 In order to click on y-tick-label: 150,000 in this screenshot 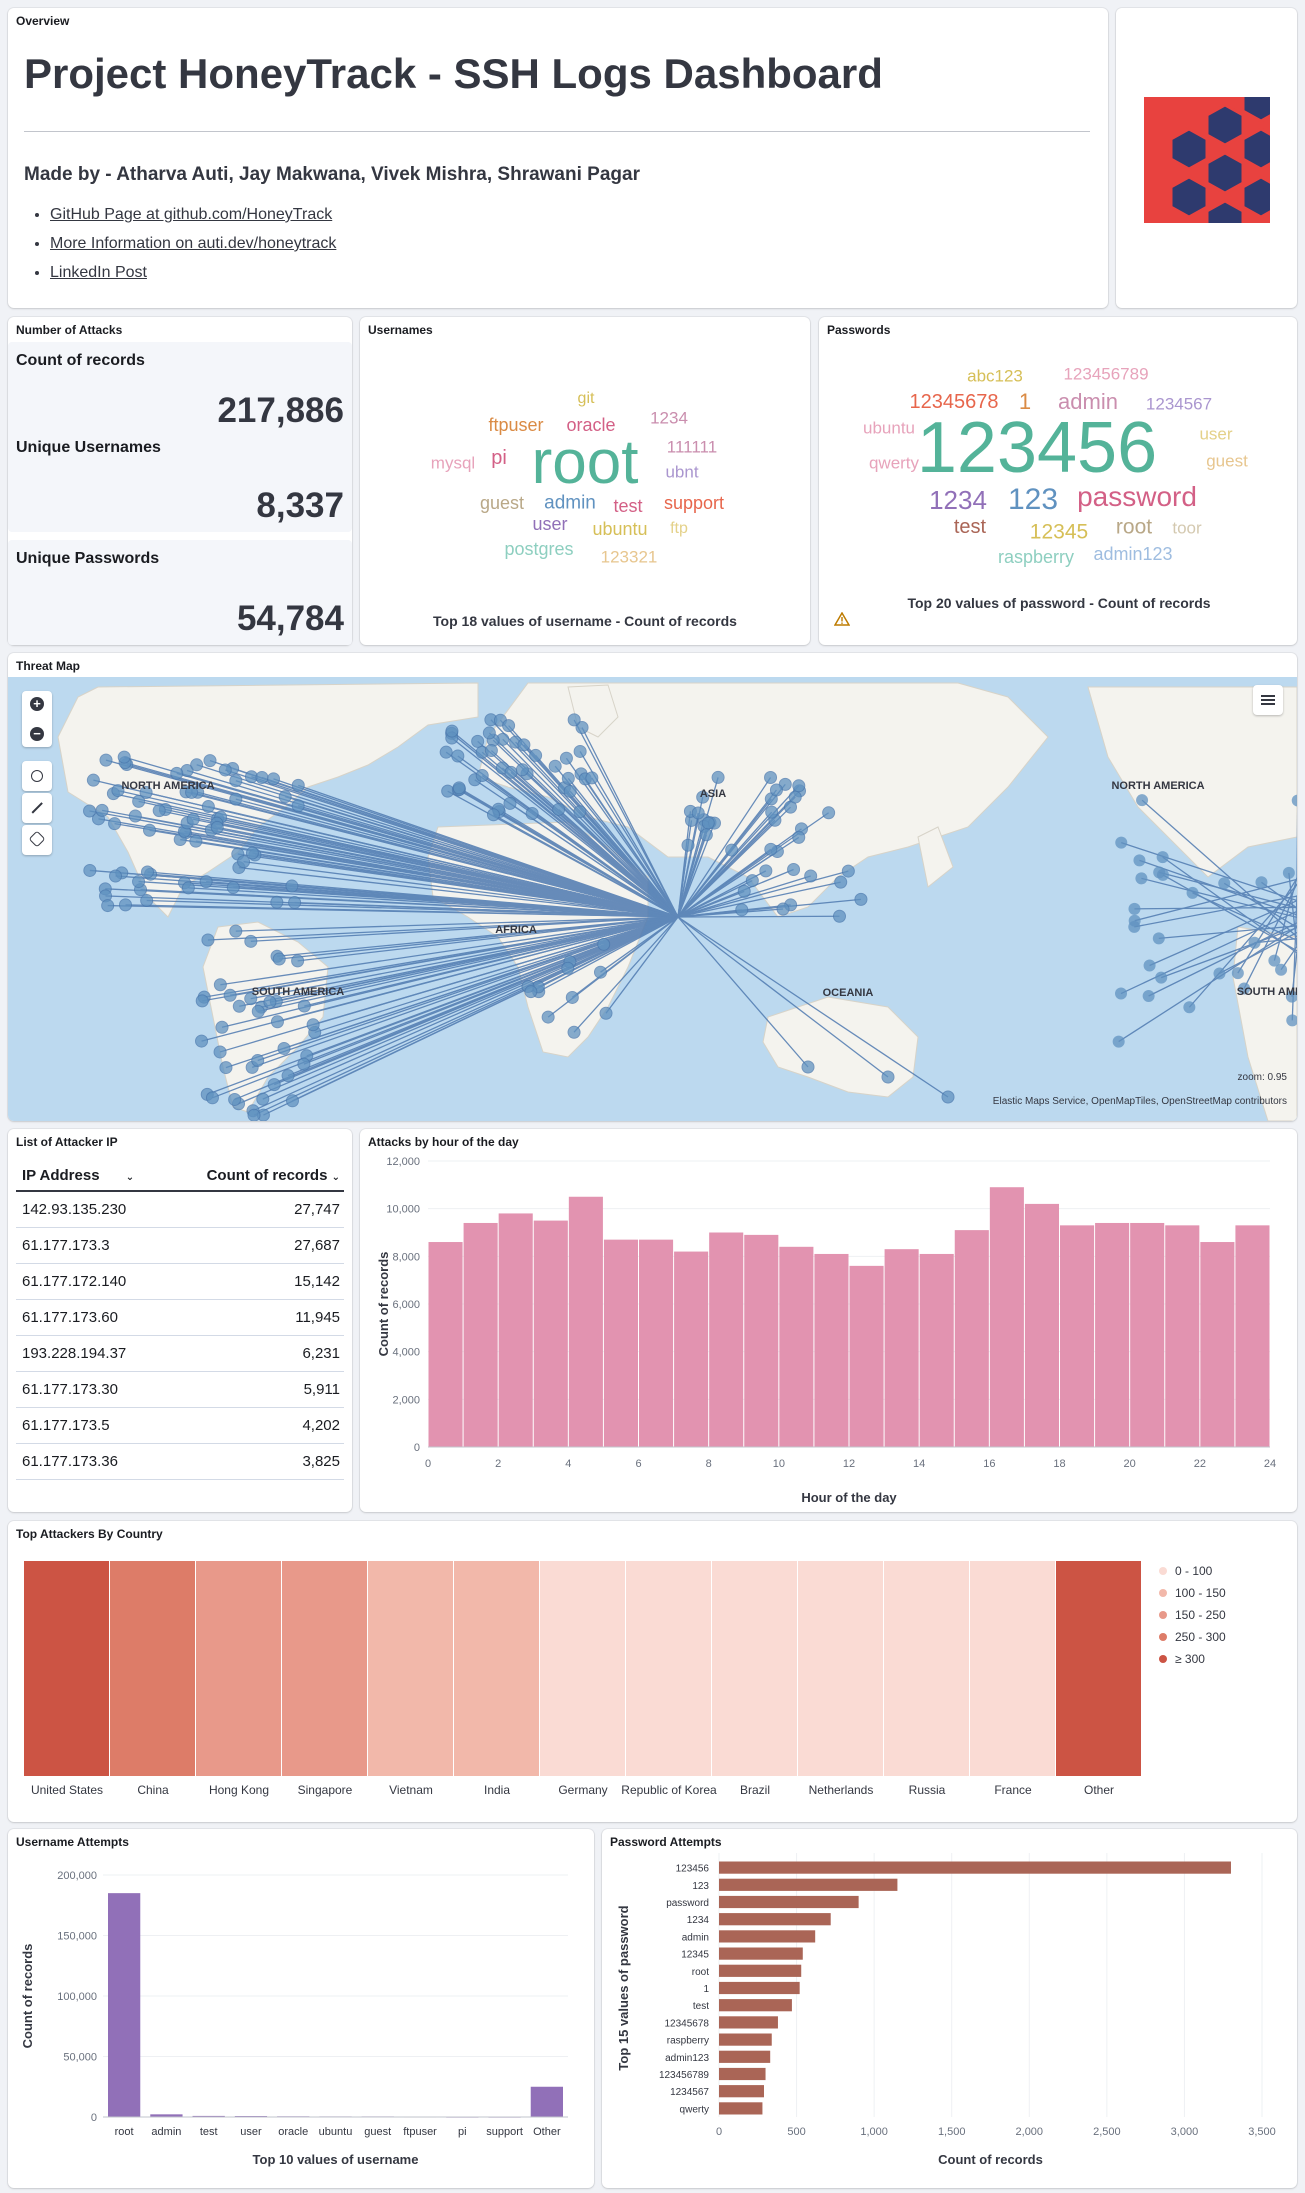, I will do `click(77, 1937)`.